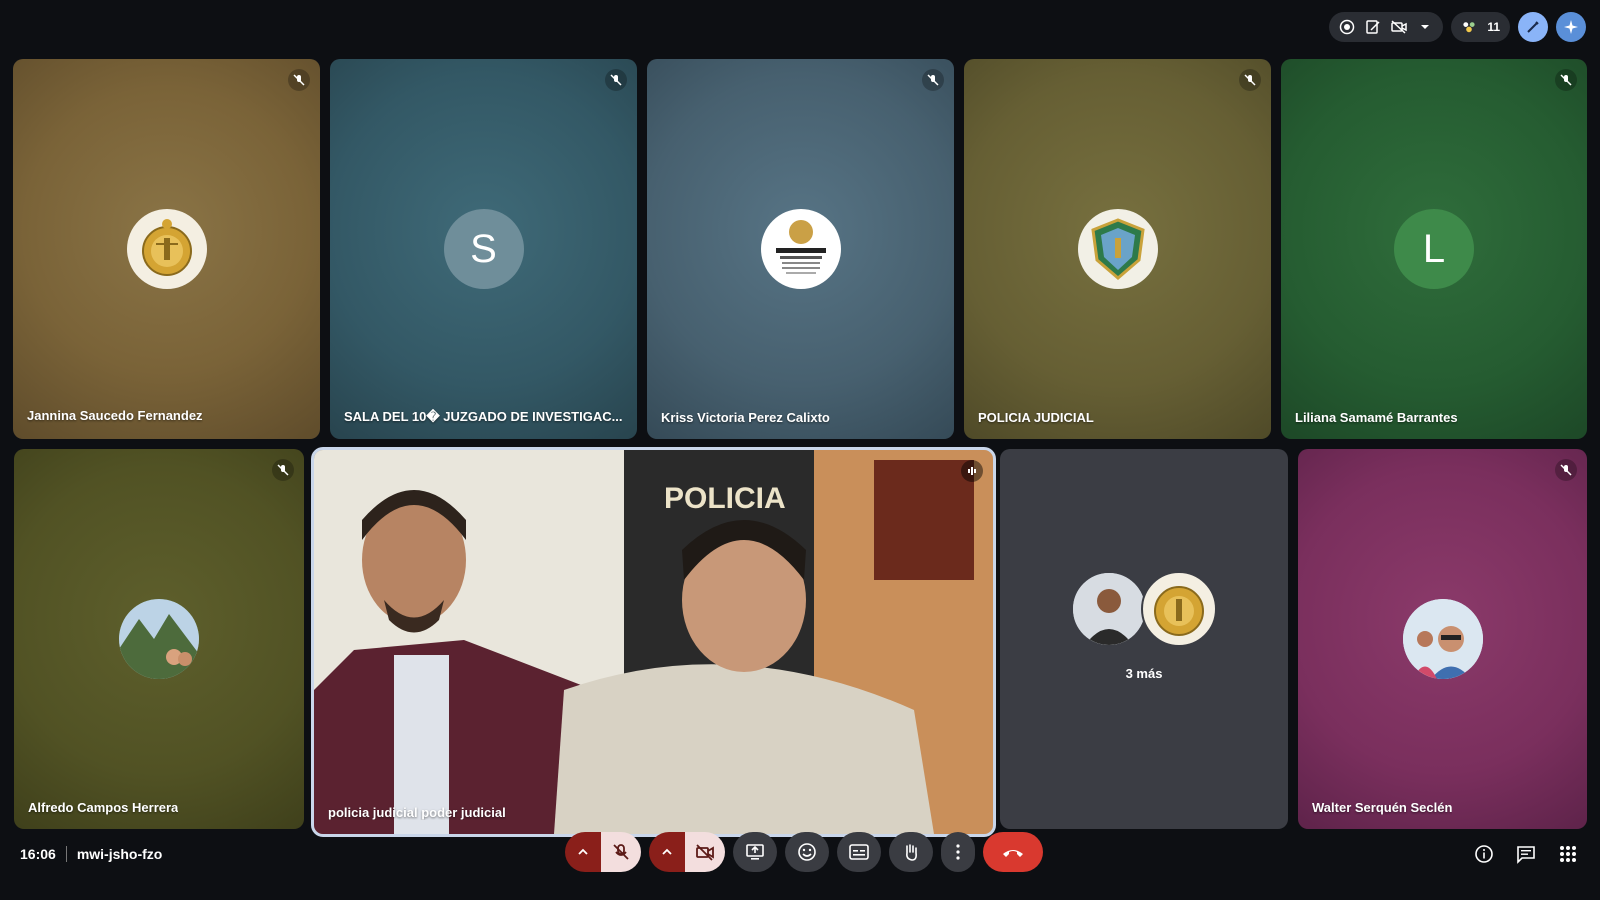 This screenshot has width=1600, height=900. What do you see at coordinates (1376, 417) in the screenshot?
I see `participant-name: Liliana Samamé Barrantes` at bounding box center [1376, 417].